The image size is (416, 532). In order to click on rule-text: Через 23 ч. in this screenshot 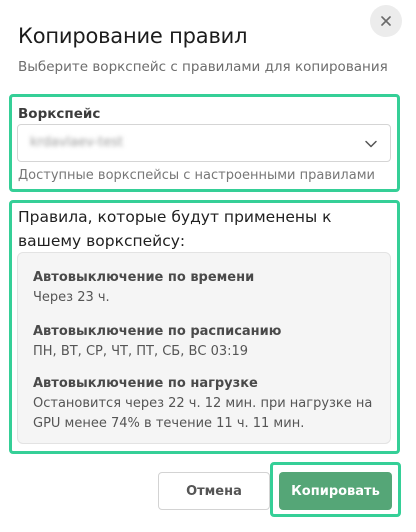, I will do `click(71, 297)`.